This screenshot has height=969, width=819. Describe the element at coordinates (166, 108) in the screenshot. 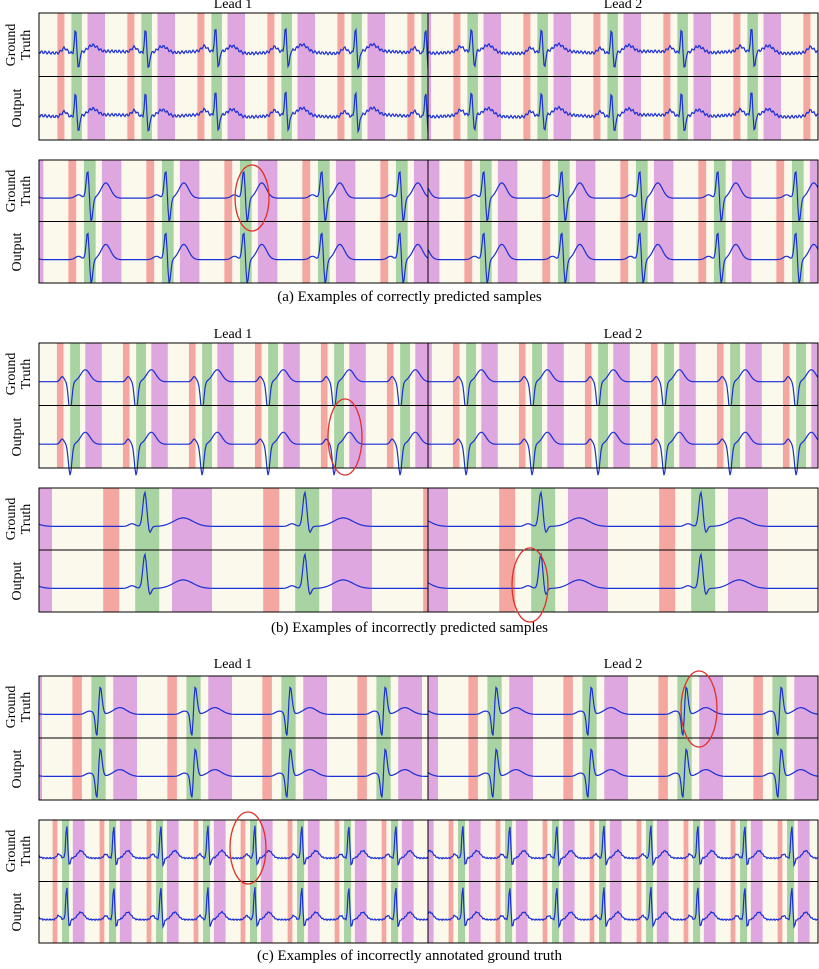

I see `panel-1-seg` at that location.